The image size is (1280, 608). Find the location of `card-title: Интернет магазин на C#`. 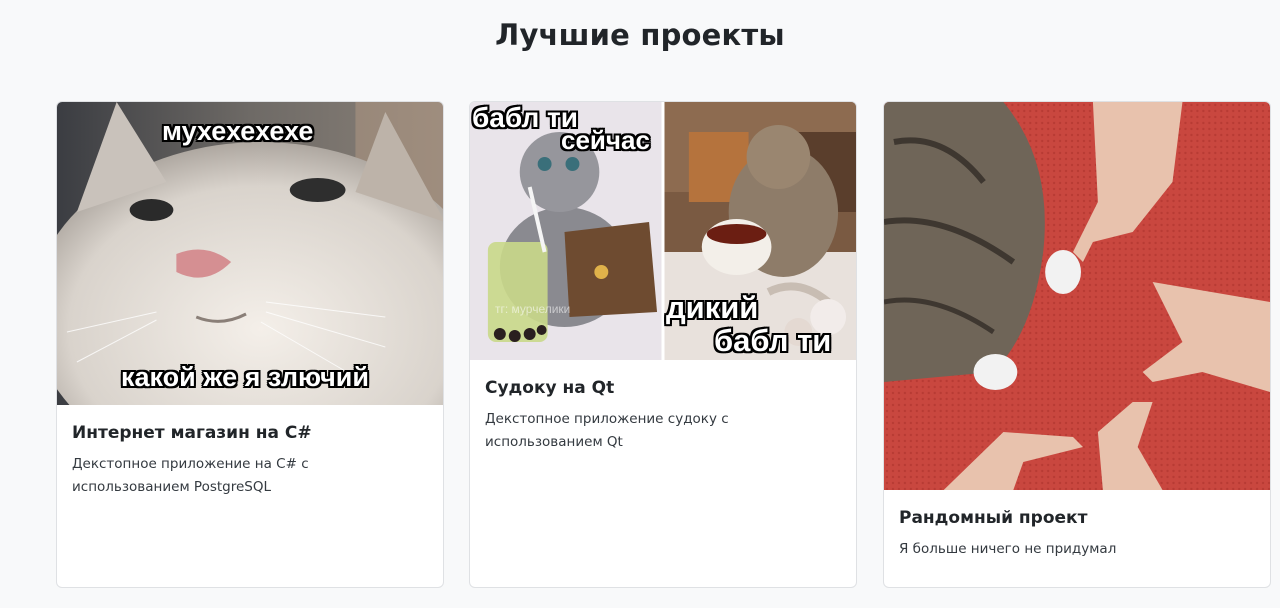

card-title: Интернет магазин на C# is located at coordinates (250, 433).